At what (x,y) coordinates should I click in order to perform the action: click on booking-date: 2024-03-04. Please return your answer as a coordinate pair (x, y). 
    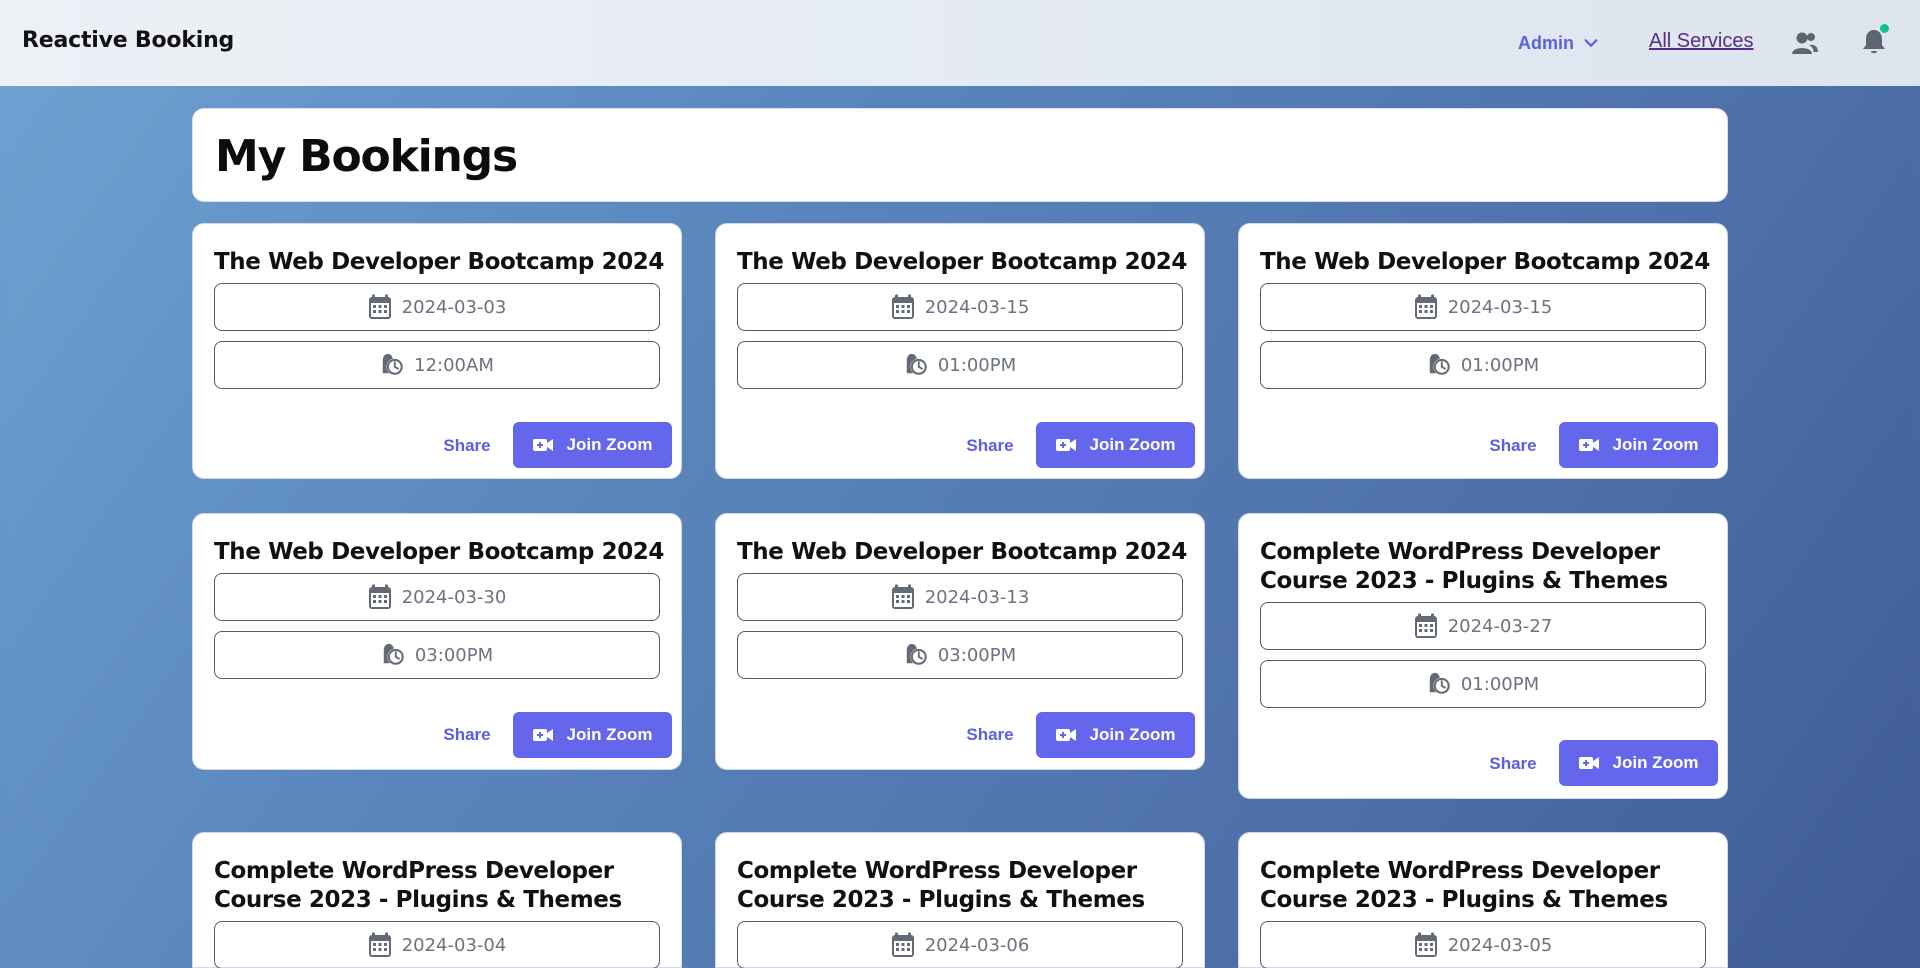
    Looking at the image, I should click on (454, 945).